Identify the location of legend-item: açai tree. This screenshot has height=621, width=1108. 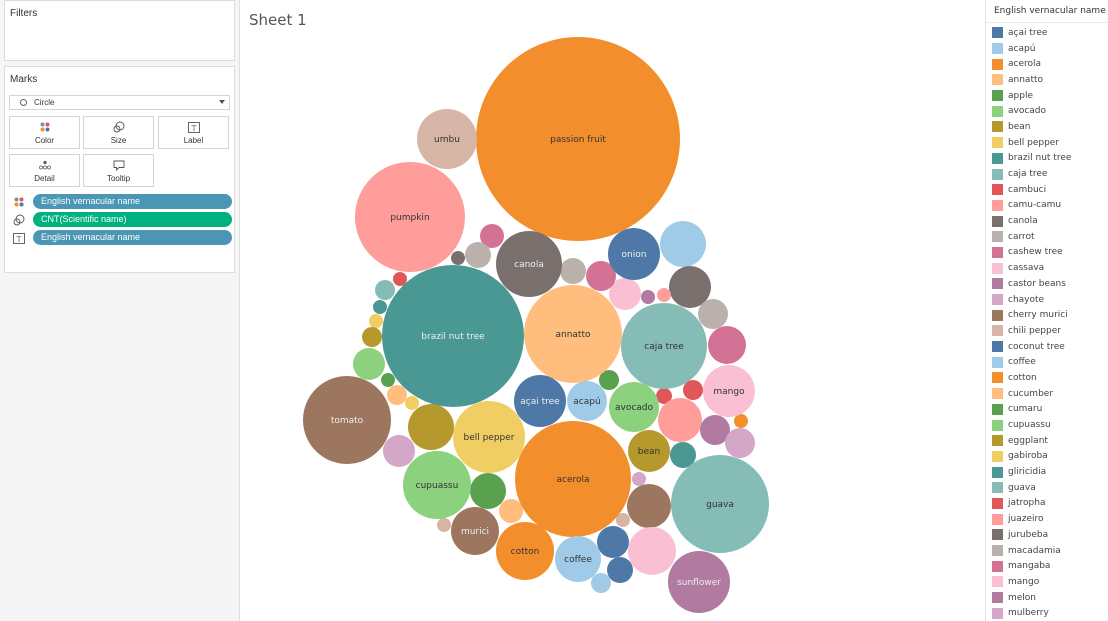
(1031, 33).